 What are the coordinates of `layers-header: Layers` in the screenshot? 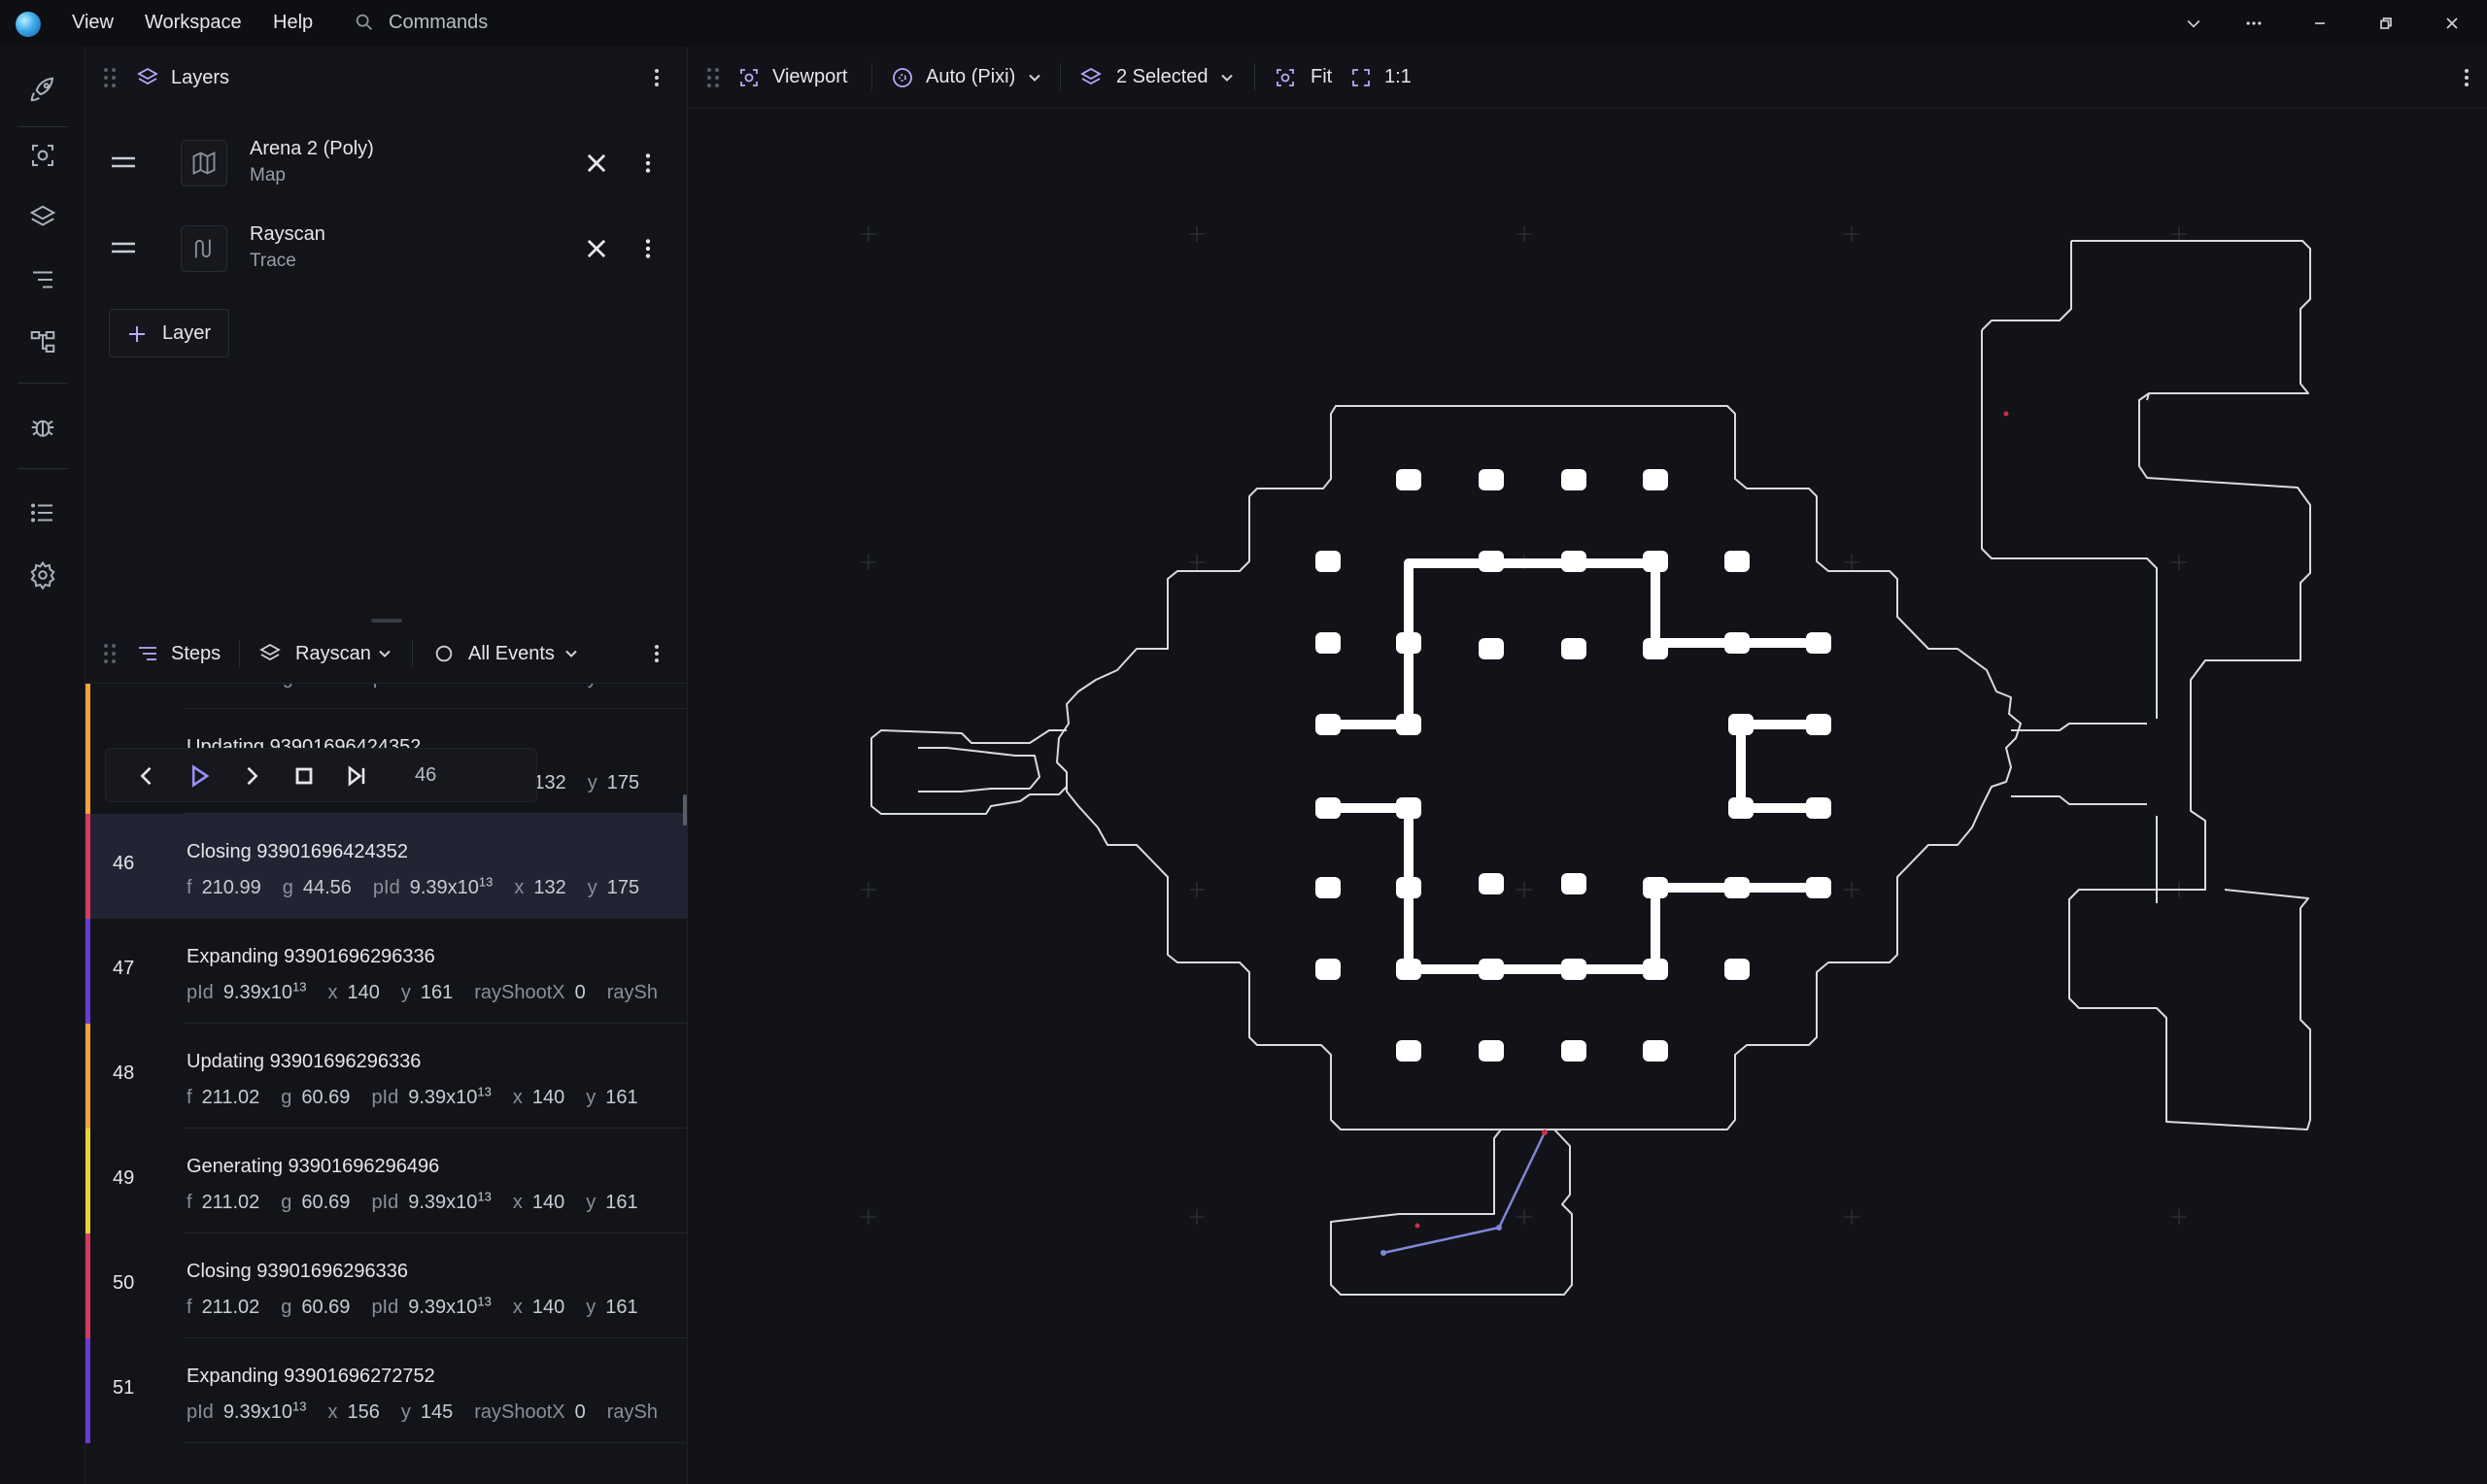 It's located at (386, 78).